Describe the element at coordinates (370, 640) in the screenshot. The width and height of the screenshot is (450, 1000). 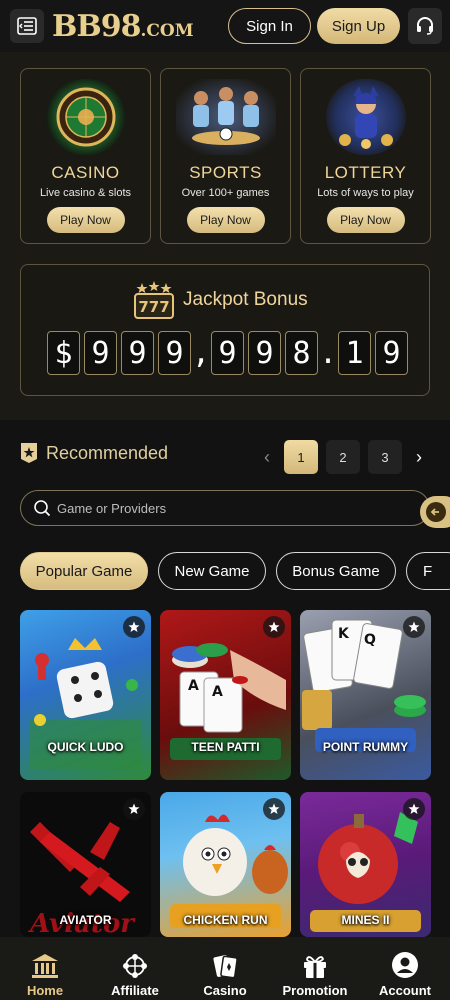
I see `svg-text: Q` at that location.